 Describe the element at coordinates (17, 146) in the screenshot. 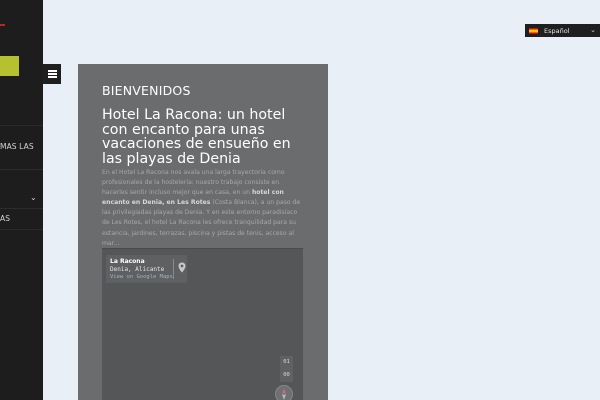

I see `sidebar-item-label: MAS LAS` at that location.